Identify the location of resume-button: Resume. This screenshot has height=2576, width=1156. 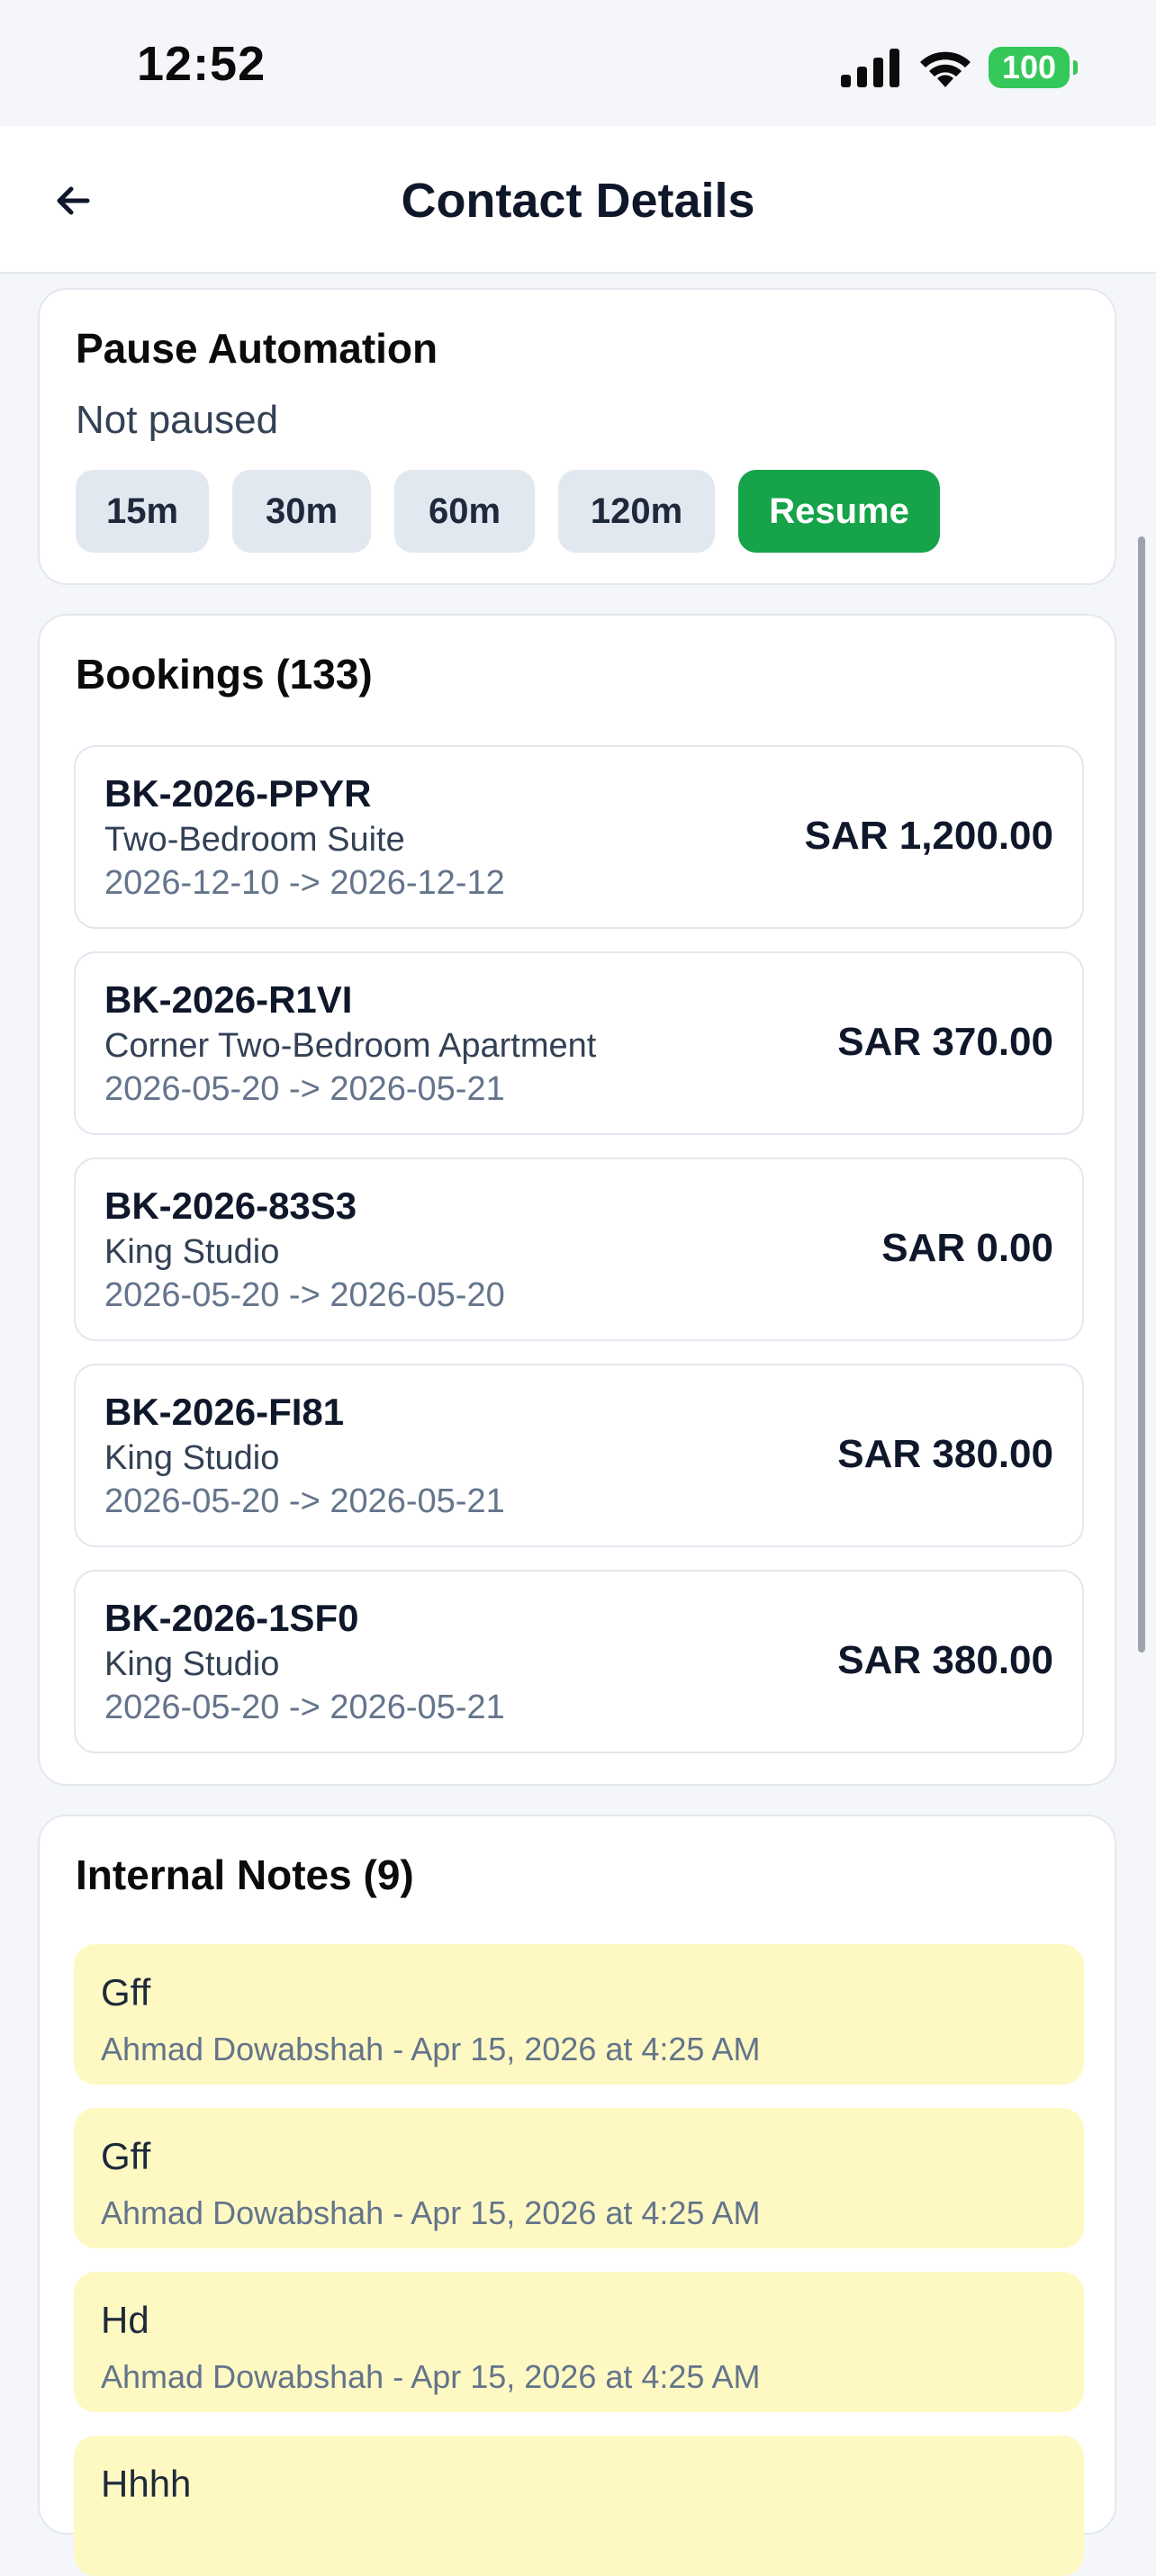
(839, 511).